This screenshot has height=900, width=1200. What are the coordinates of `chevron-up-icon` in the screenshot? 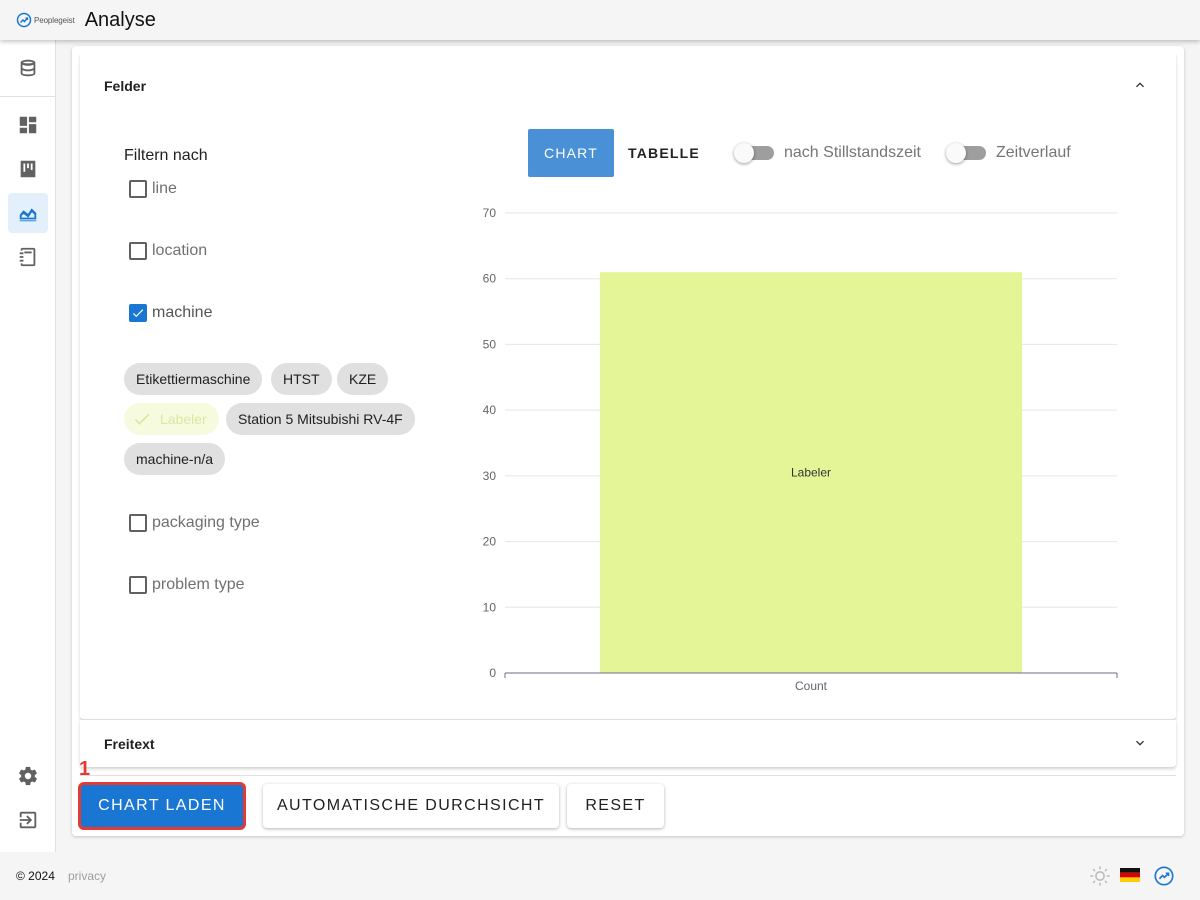 It's located at (1140, 85).